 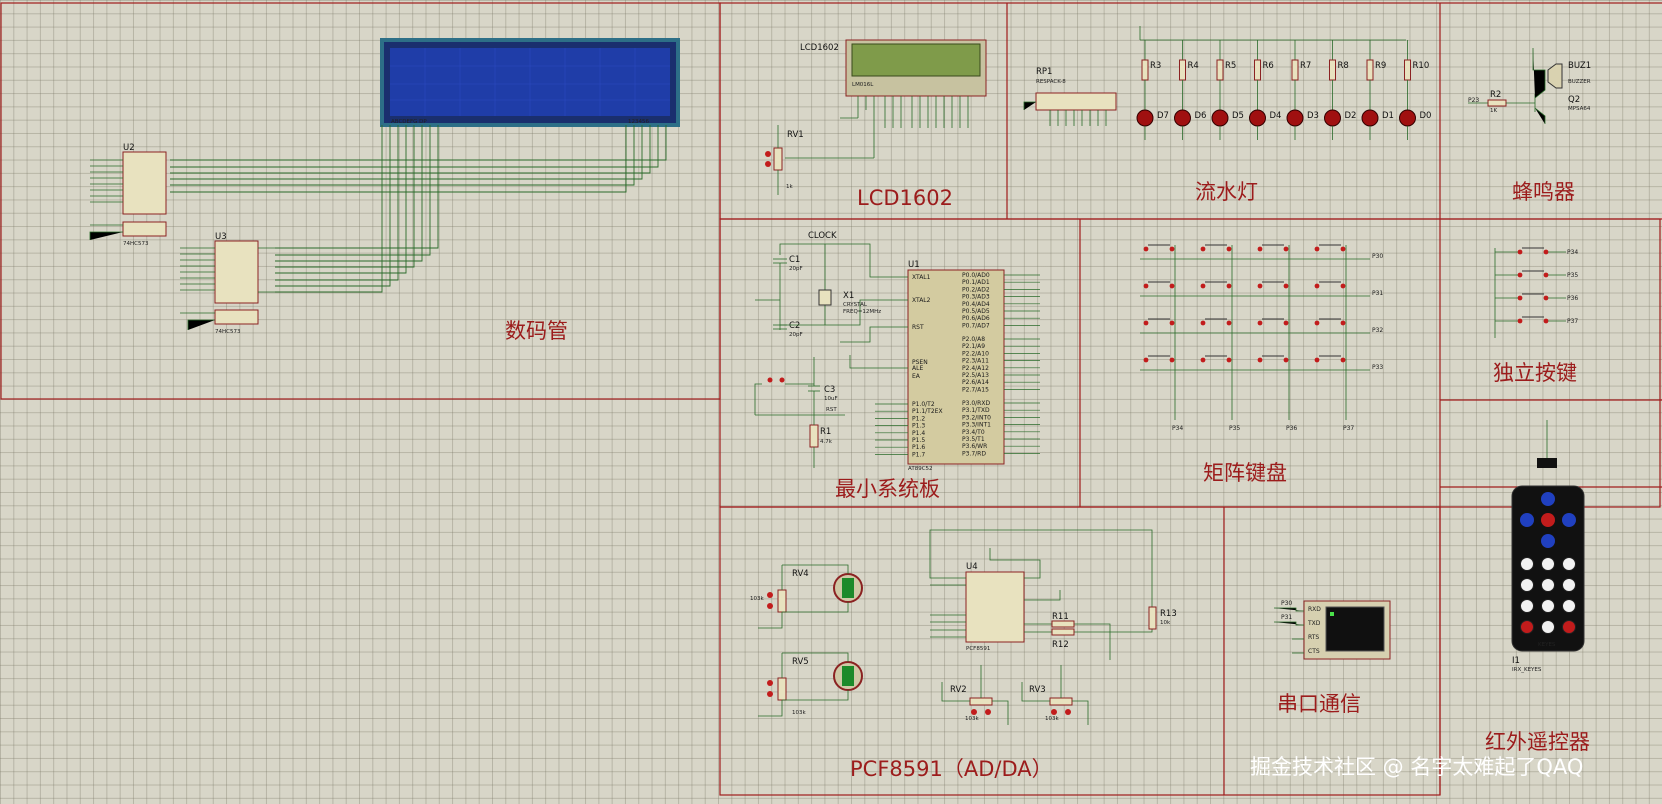 What do you see at coordinates (848, 296) in the screenshot?
I see `x1-ref: X1` at bounding box center [848, 296].